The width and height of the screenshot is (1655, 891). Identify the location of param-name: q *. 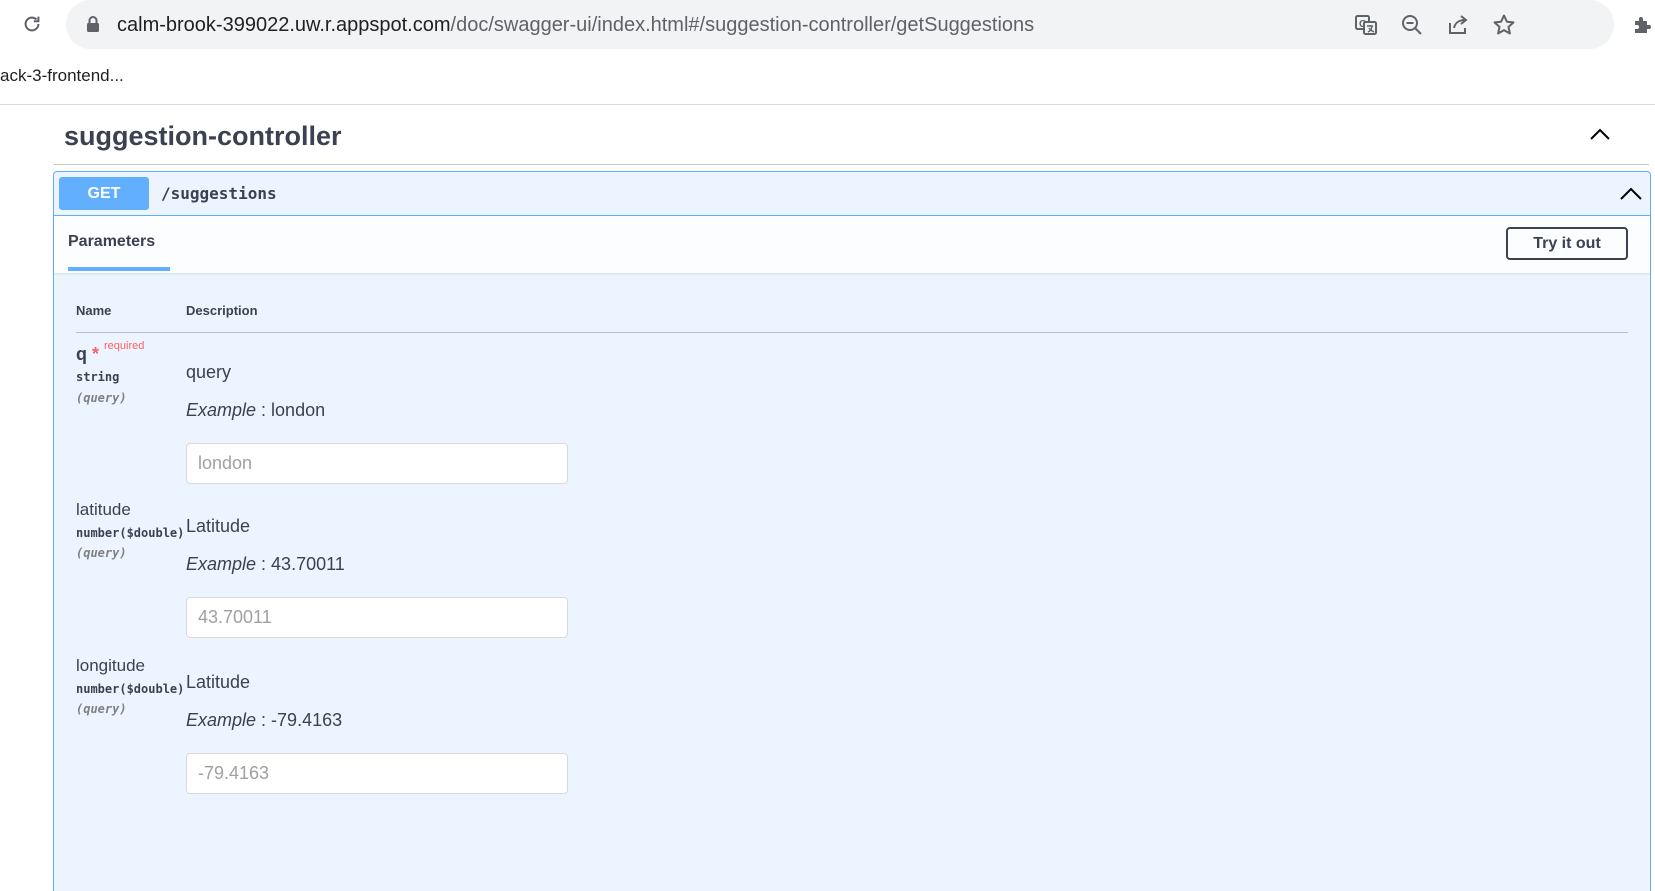
(87, 354).